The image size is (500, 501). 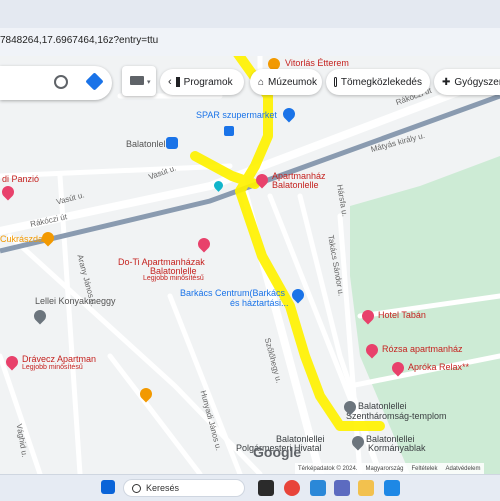 What do you see at coordinates (250, 14) in the screenshot?
I see `browser-tab-strip` at bounding box center [250, 14].